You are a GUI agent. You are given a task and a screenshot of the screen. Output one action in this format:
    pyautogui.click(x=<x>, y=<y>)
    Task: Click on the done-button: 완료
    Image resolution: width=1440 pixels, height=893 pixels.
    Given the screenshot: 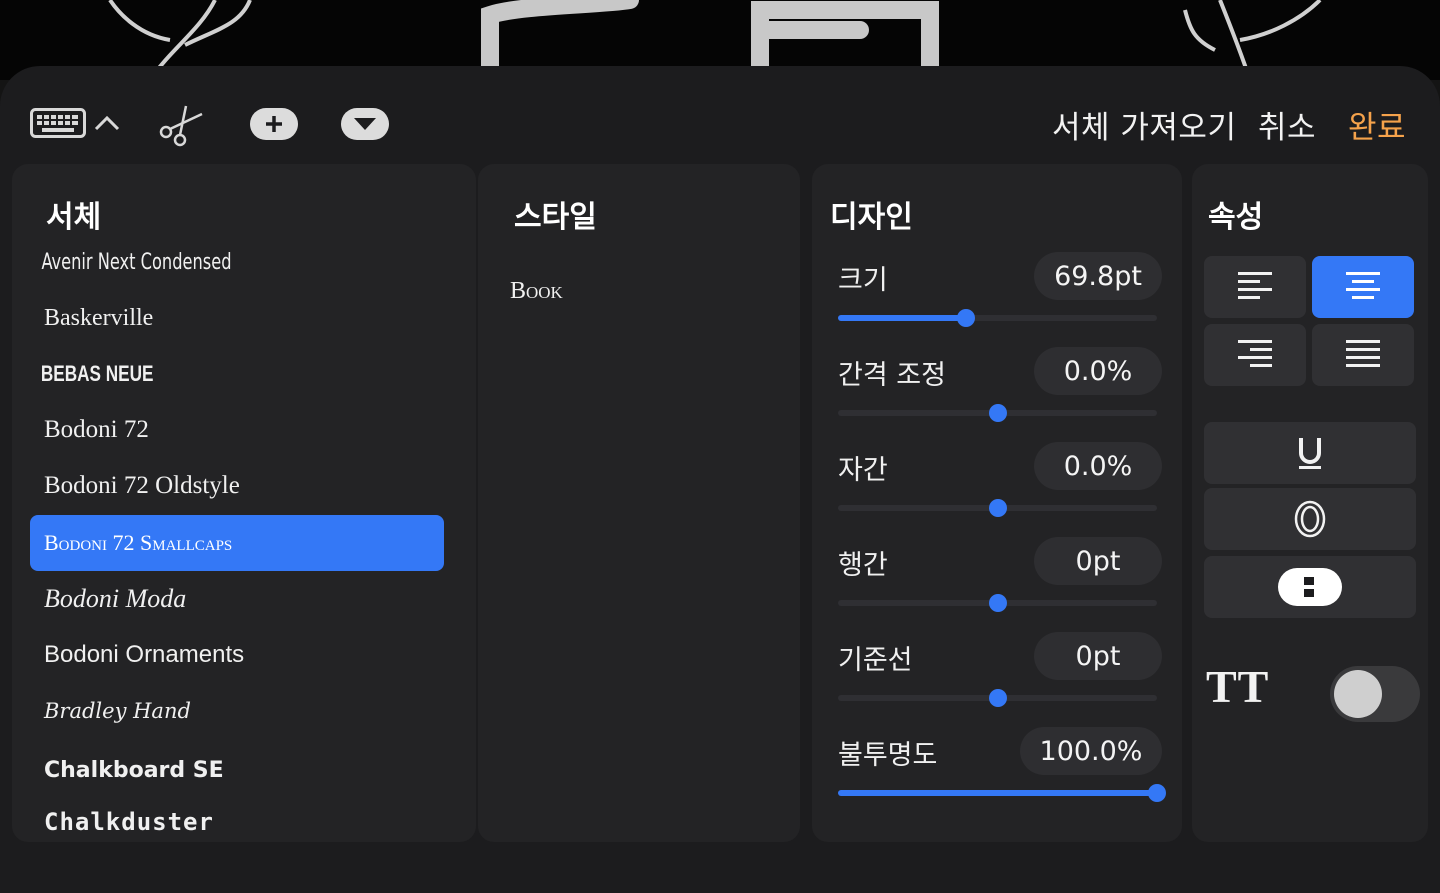 What is the action you would take?
    pyautogui.click(x=1377, y=124)
    